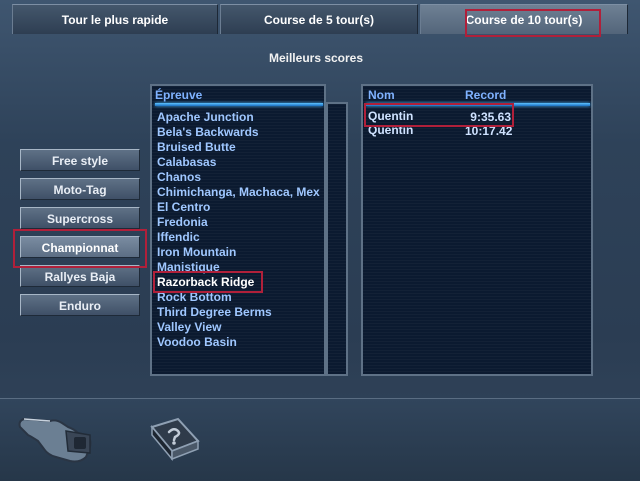  Describe the element at coordinates (179, 177) in the screenshot. I see `track-item: Chanos` at that location.